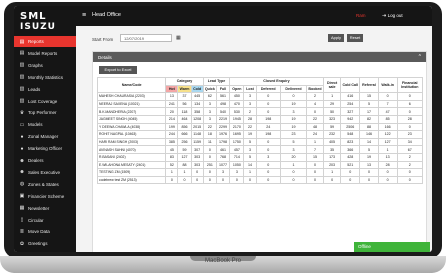 The height and width of the screenshot is (273, 446). What do you see at coordinates (106, 15) in the screenshot?
I see `page-title: Head Office` at bounding box center [106, 15].